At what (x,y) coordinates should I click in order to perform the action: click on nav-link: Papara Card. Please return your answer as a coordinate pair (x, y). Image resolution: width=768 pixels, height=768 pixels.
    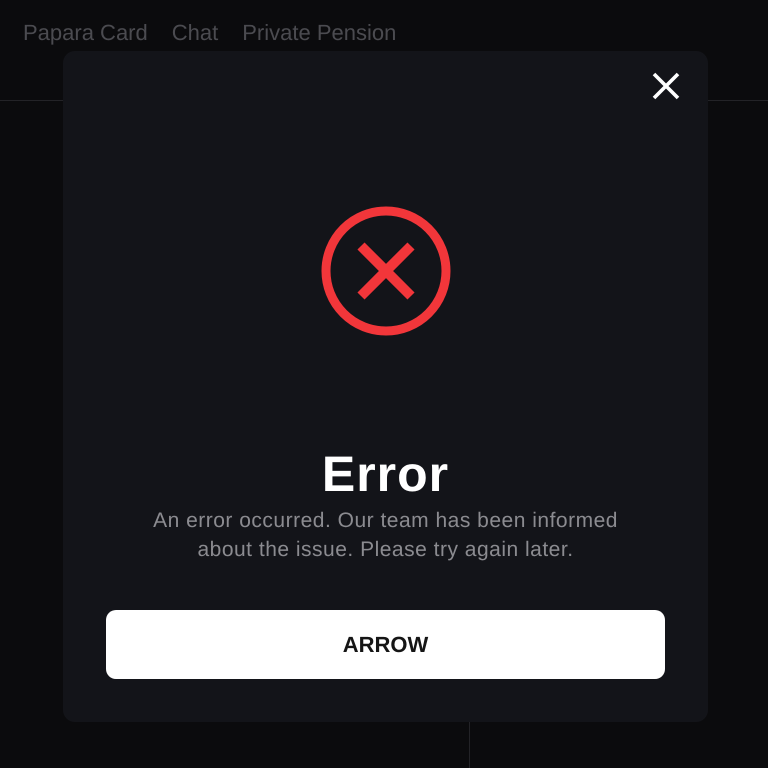
    Looking at the image, I should click on (85, 33).